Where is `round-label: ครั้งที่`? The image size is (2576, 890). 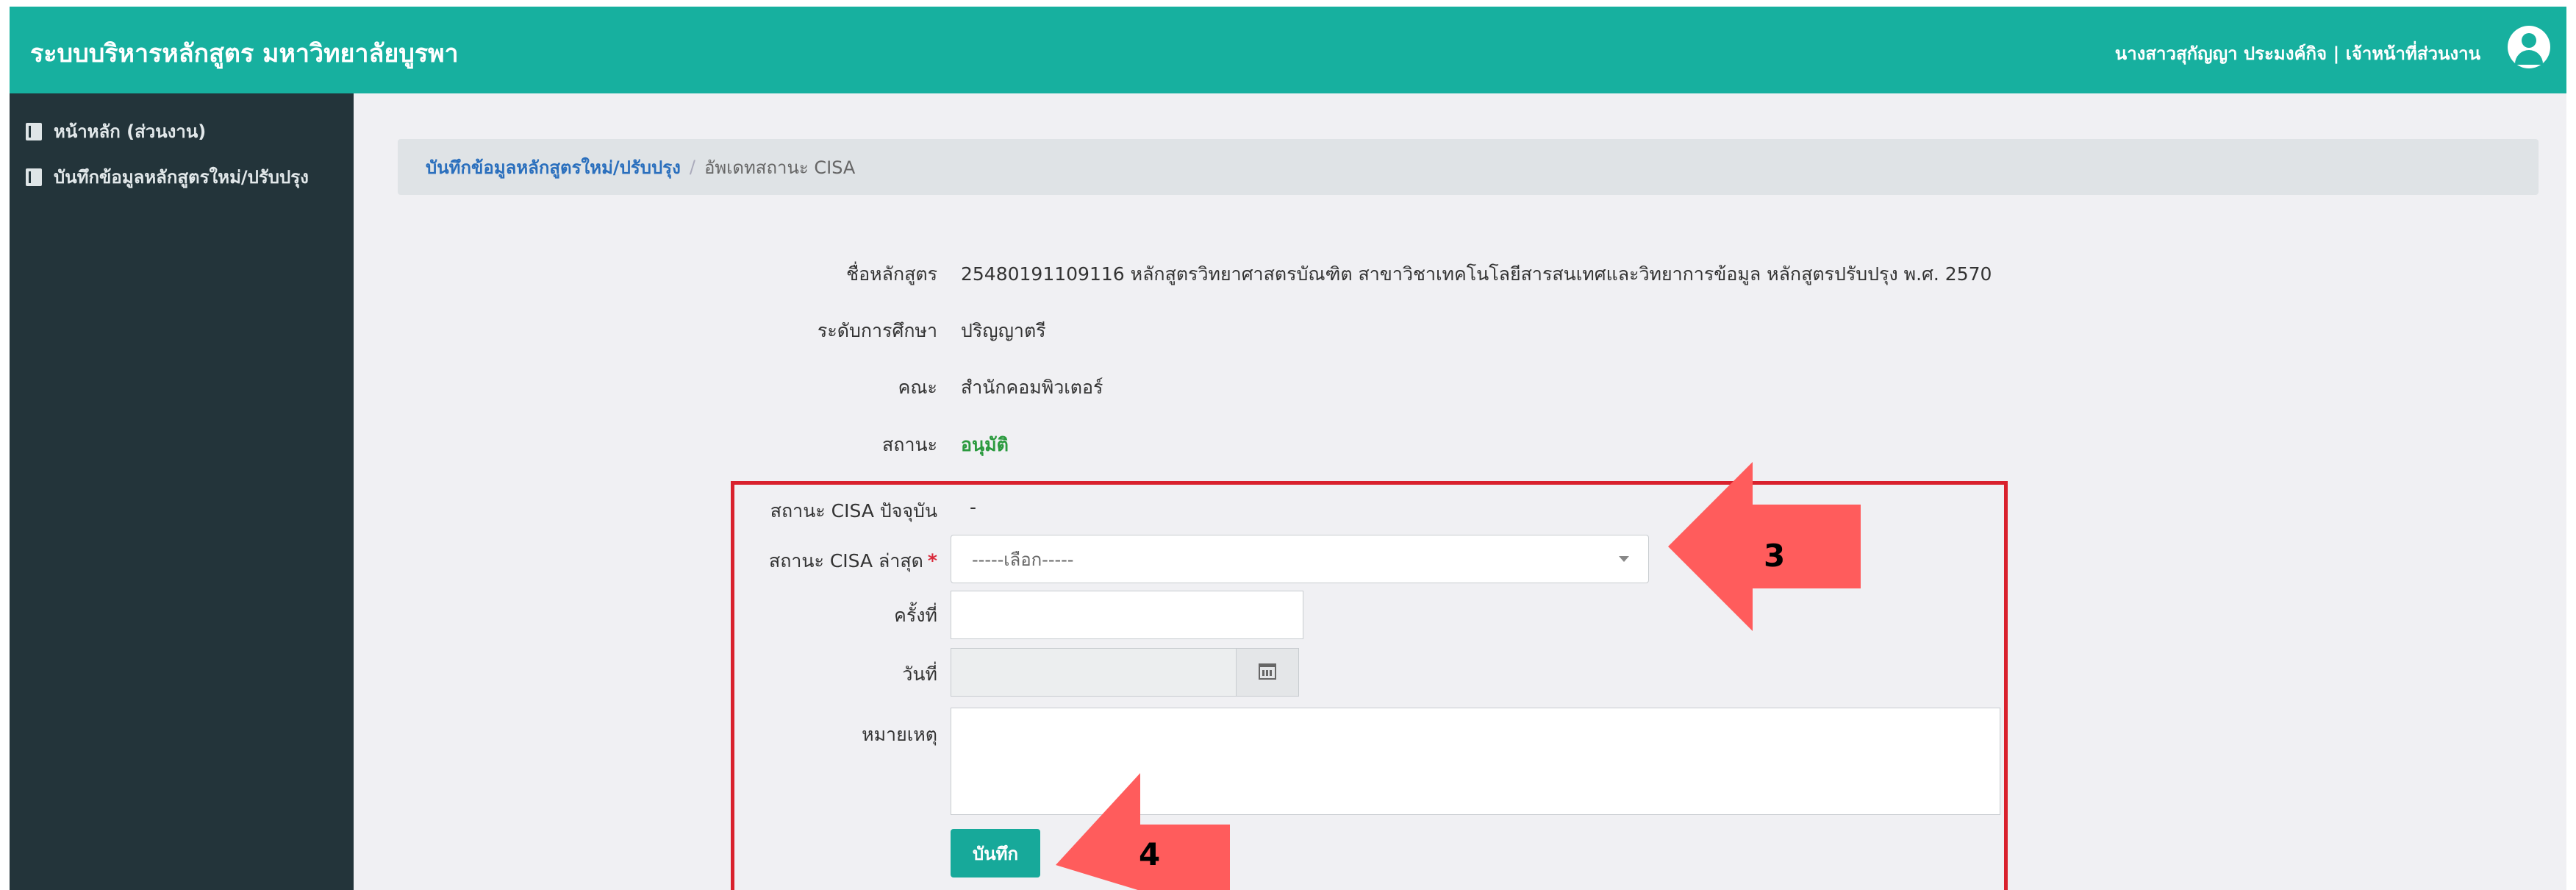
round-label: ครั้งที่ is located at coordinates (915, 615).